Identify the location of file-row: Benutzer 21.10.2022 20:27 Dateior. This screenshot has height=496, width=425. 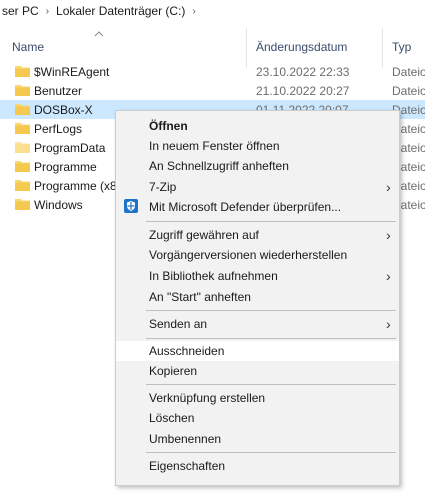
(212, 90).